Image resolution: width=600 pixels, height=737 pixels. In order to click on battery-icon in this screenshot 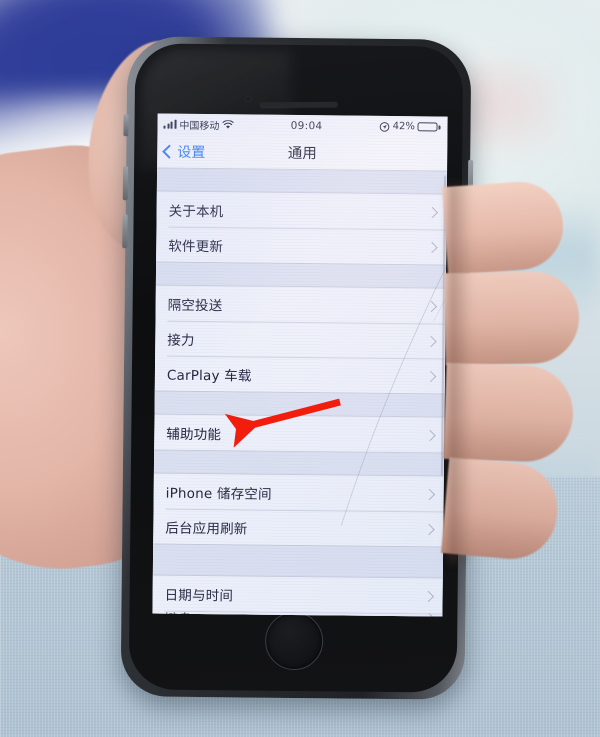, I will do `click(429, 127)`.